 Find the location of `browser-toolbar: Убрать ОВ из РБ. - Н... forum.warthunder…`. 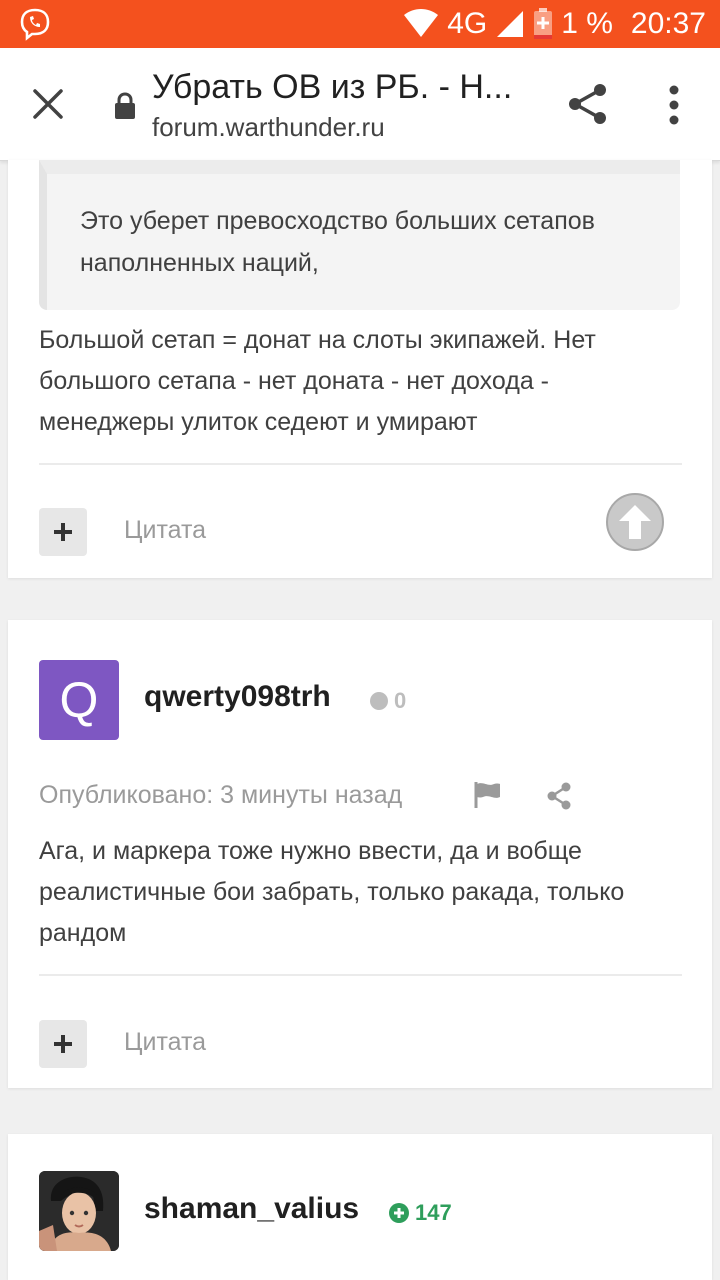

browser-toolbar: Убрать ОВ из РБ. - Н... forum.warthunder… is located at coordinates (360, 104).